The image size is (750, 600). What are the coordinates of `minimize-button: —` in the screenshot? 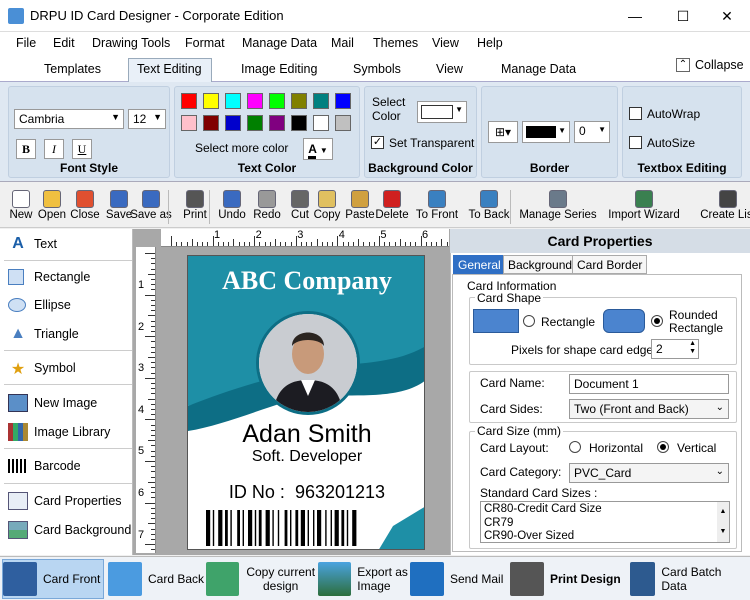 It's located at (635, 16).